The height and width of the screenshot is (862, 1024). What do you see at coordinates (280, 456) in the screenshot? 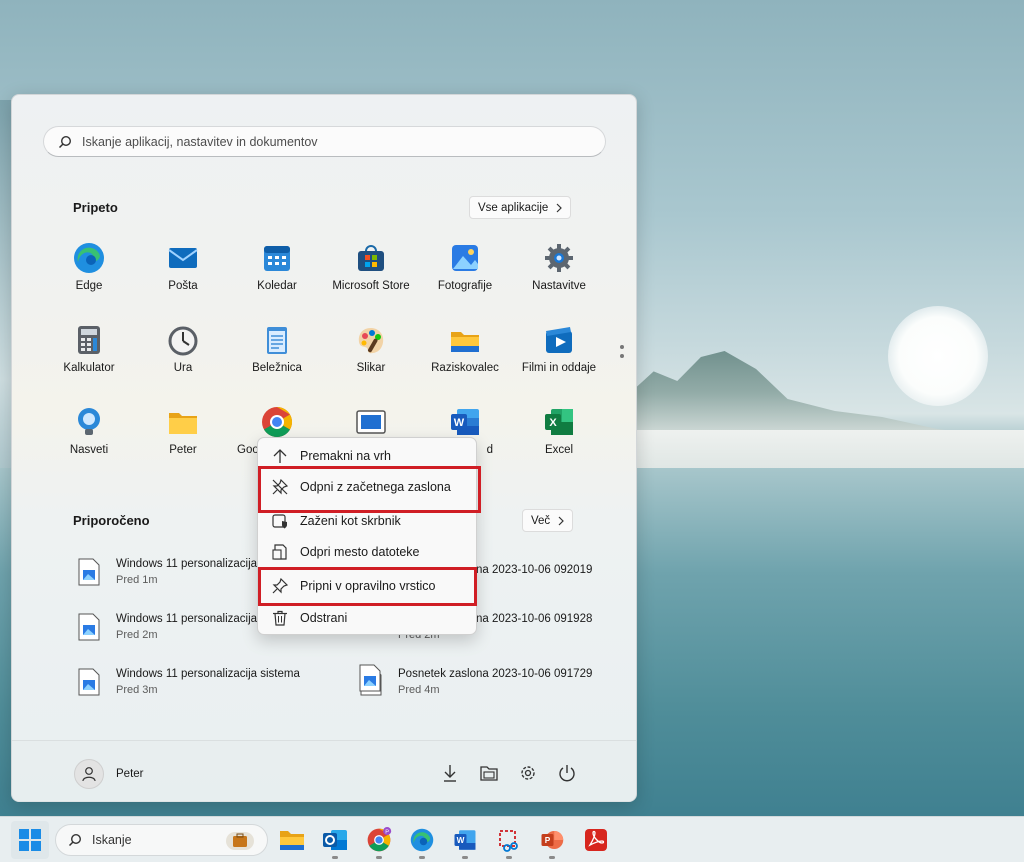
I see `arrow-up-icon` at bounding box center [280, 456].